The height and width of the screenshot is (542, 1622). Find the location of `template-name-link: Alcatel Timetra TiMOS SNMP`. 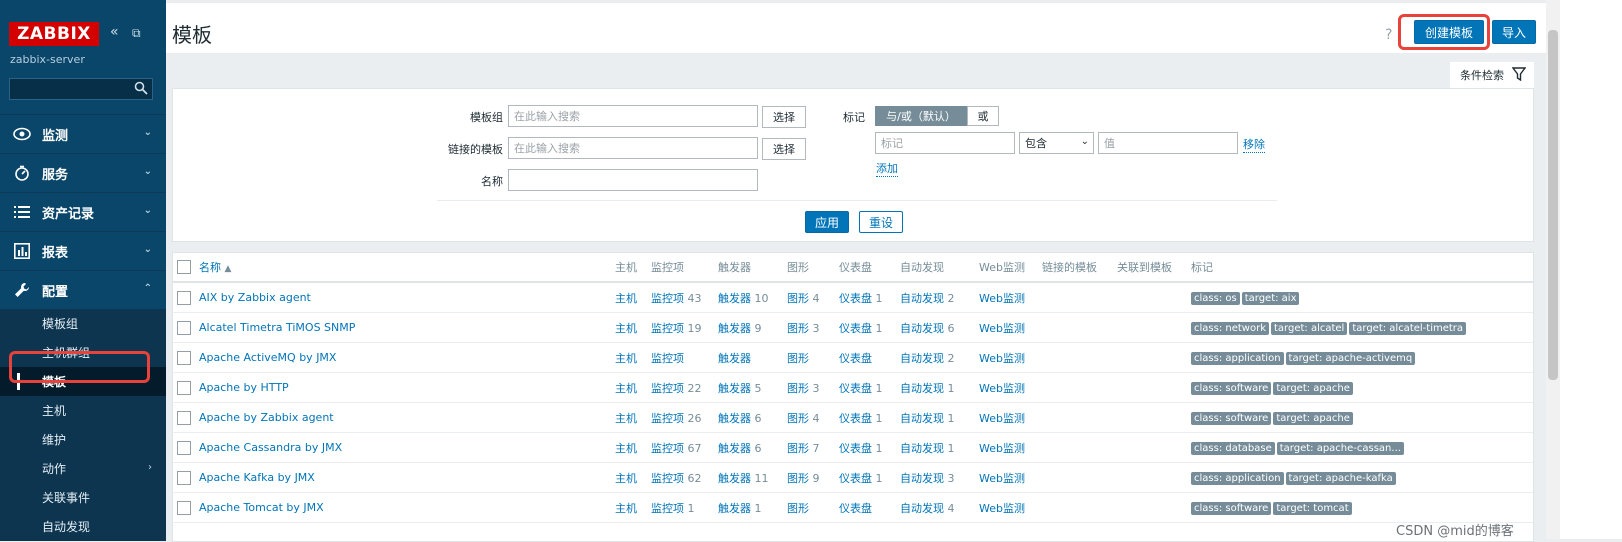

template-name-link: Alcatel Timetra TiMOS SNMP is located at coordinates (407, 327).